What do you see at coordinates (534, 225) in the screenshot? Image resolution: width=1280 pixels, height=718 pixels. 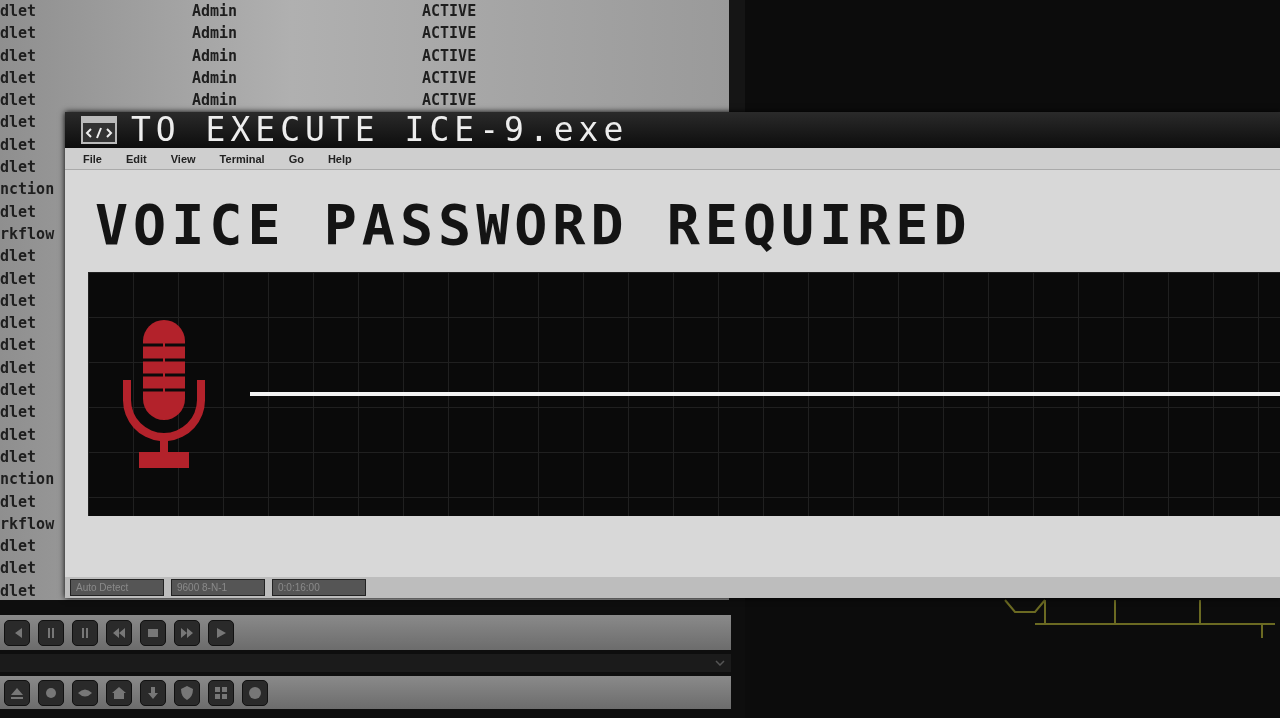 I see `heading: VOICE PASSWORD REQUIRED` at bounding box center [534, 225].